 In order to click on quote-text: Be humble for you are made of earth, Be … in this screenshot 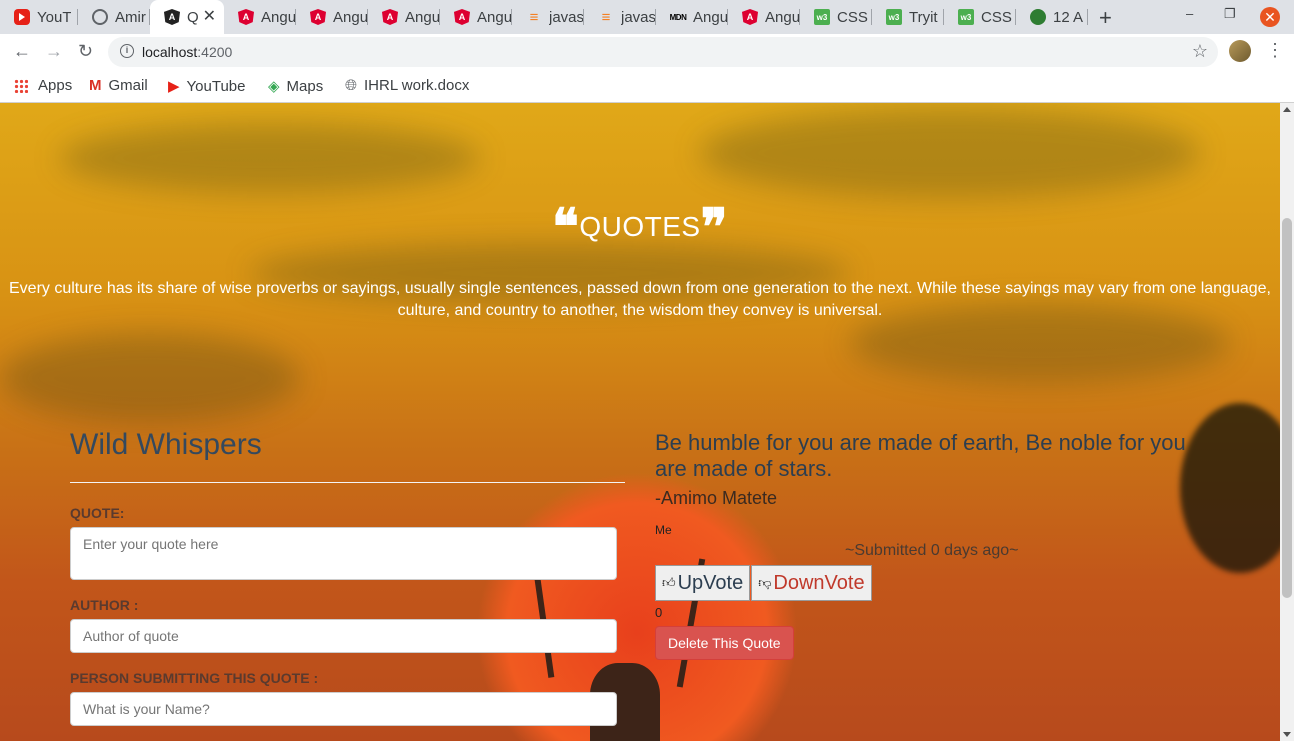, I will do `click(920, 455)`.